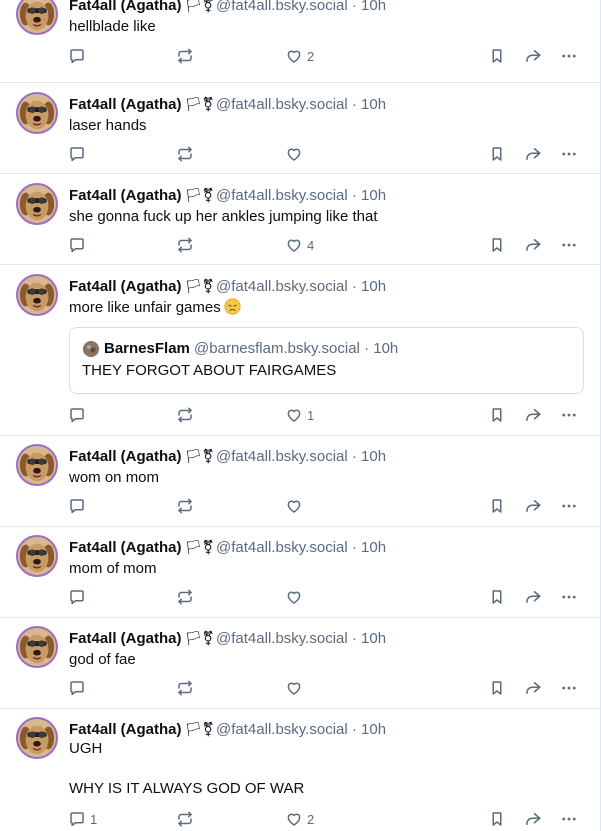 This screenshot has width=601, height=831. What do you see at coordinates (155, 308) in the screenshot?
I see `post-text: more like unfair games` at bounding box center [155, 308].